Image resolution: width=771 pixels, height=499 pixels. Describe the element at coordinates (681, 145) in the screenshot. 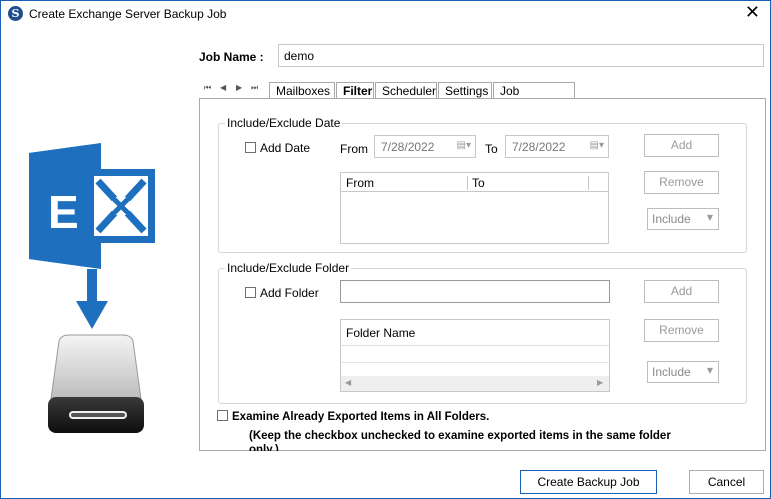

I see `add-date-button: Add` at that location.